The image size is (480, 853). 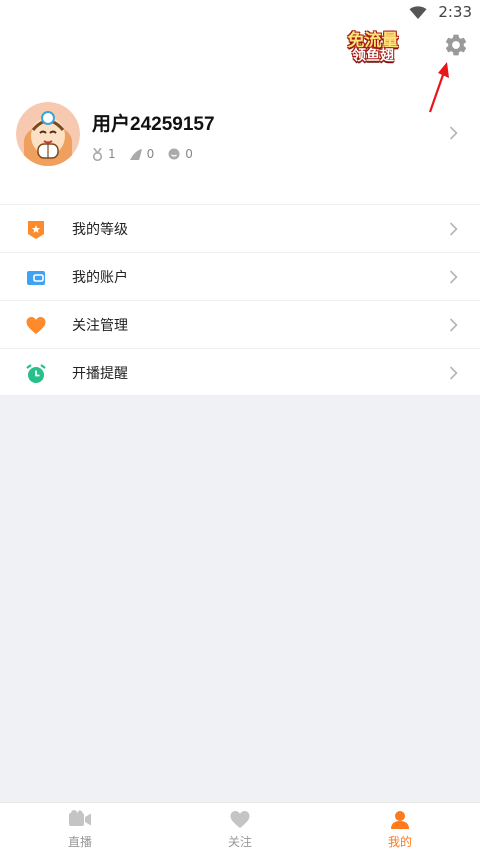 What do you see at coordinates (399, 842) in the screenshot?
I see `tab-mine-label: 我的` at bounding box center [399, 842].